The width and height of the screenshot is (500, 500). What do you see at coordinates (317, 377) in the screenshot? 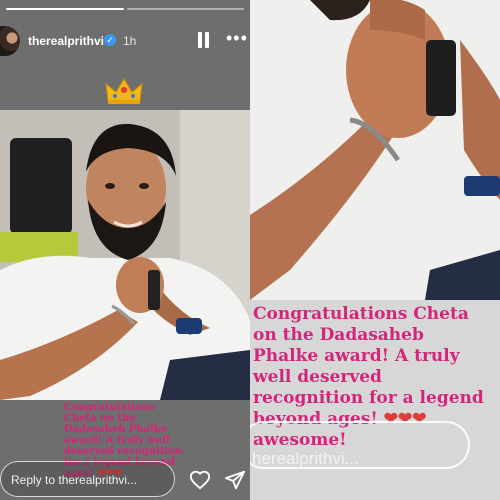
I see `caption-line: well deserved` at bounding box center [317, 377].